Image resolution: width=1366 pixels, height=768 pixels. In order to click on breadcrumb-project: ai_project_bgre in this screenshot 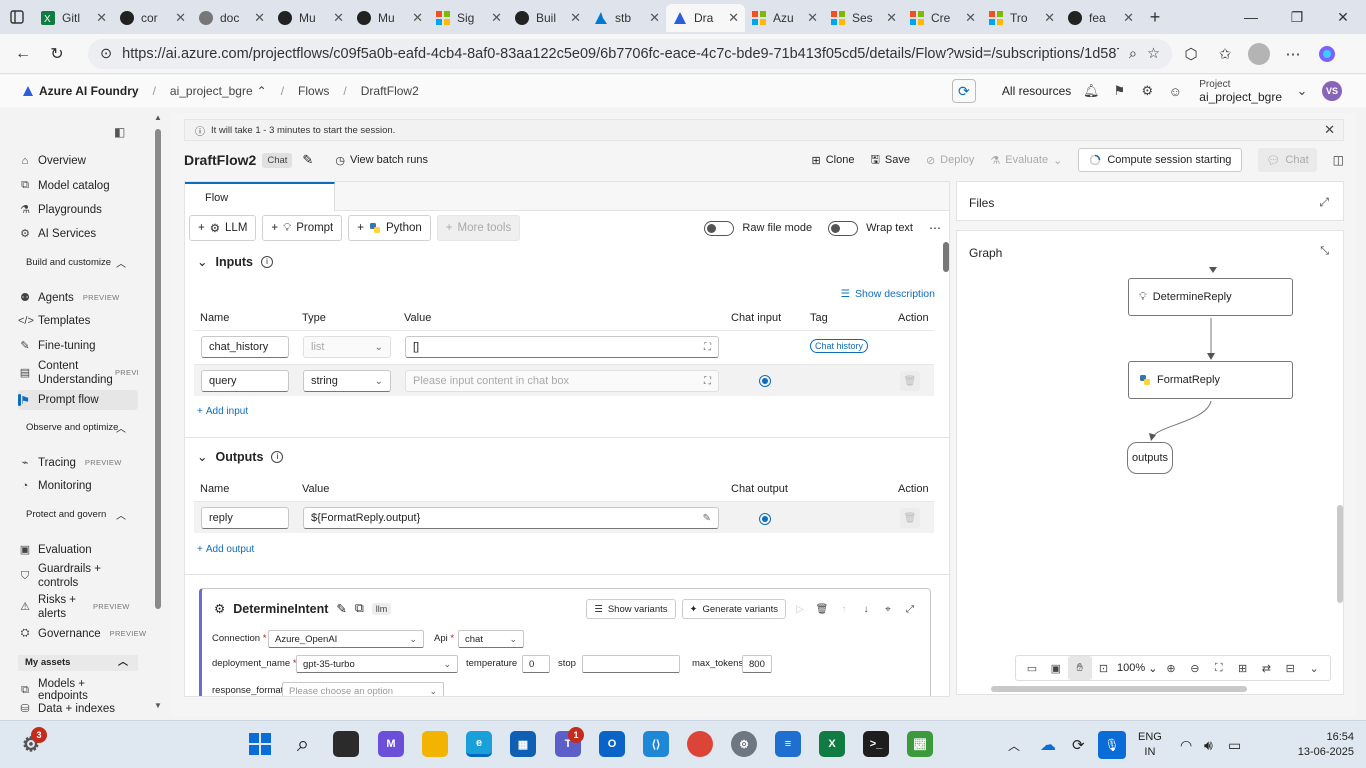, I will do `click(211, 91)`.